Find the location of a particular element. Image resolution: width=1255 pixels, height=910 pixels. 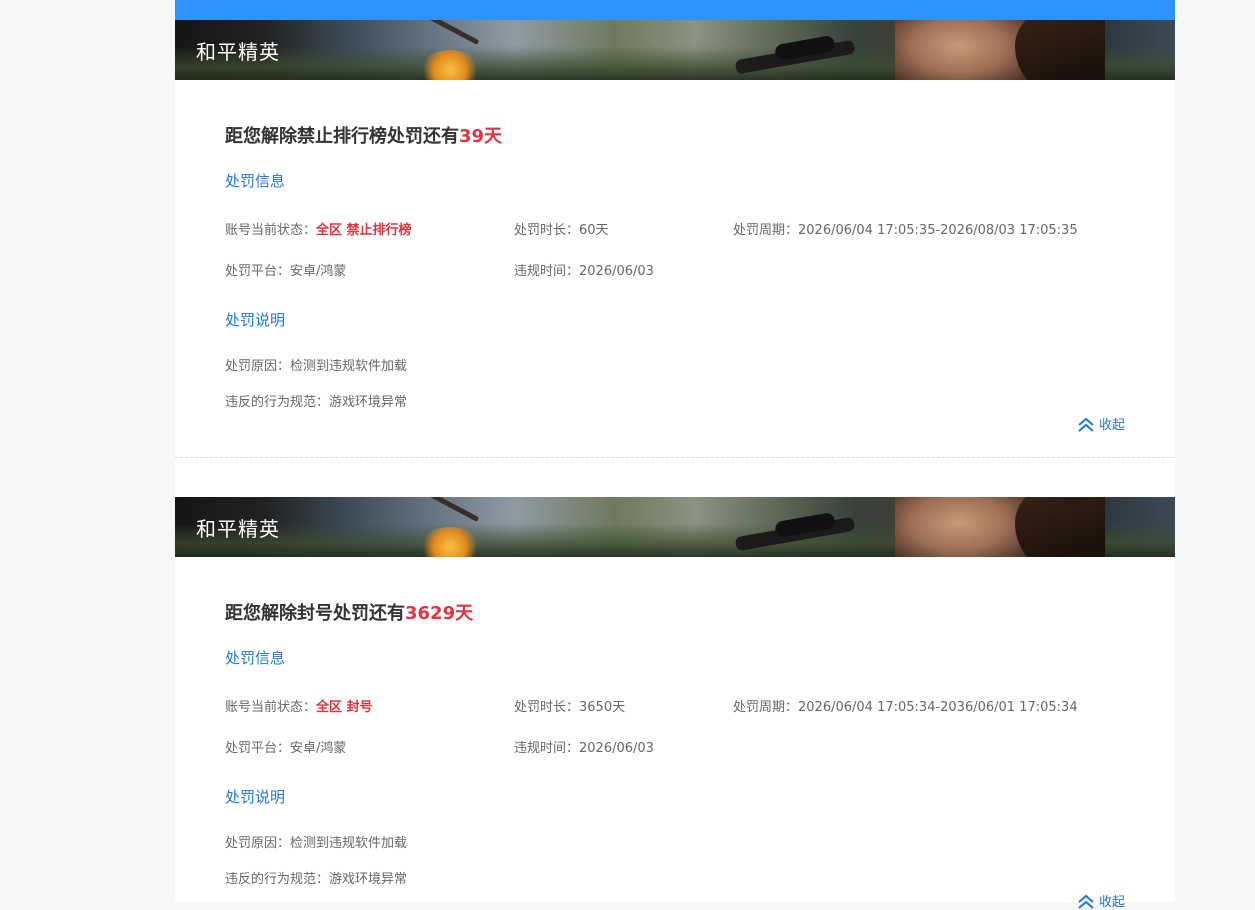

penalty-countdown: 距您解除封号处罚还有3629天 is located at coordinates (349, 612).